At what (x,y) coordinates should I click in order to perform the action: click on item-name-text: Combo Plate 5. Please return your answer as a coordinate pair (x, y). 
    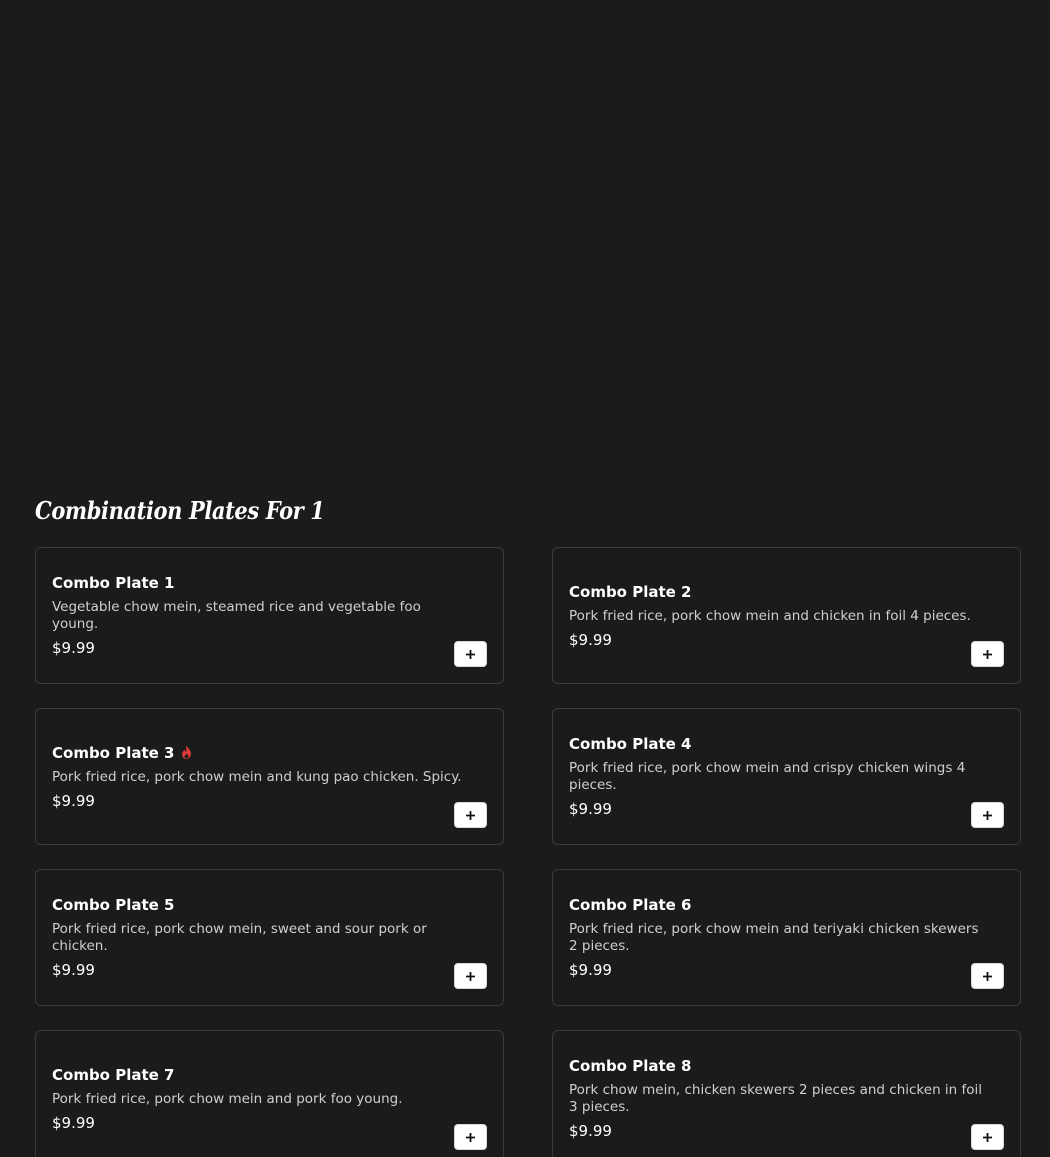
    Looking at the image, I should click on (113, 905).